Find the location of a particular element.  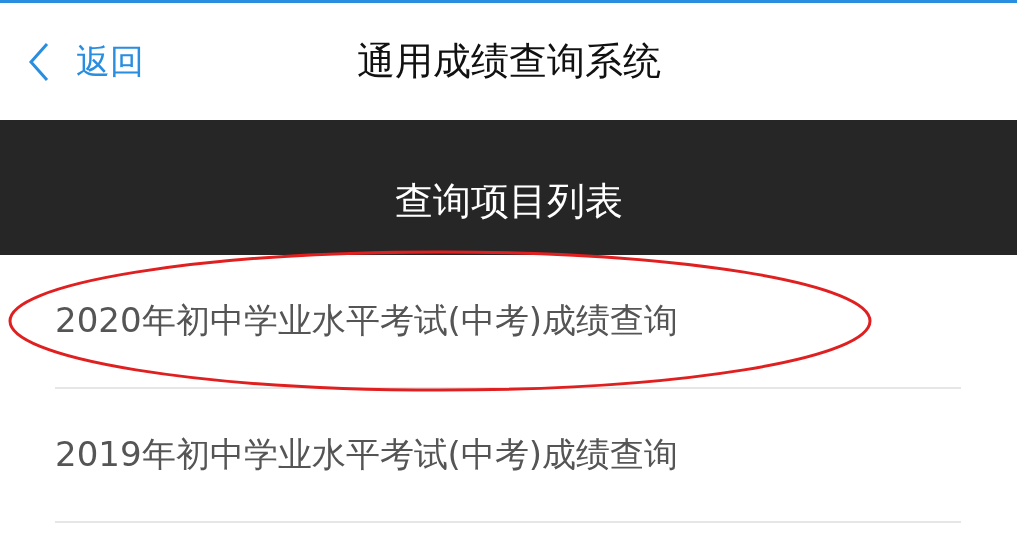

section-title: 查询项目列表 is located at coordinates (508, 201).